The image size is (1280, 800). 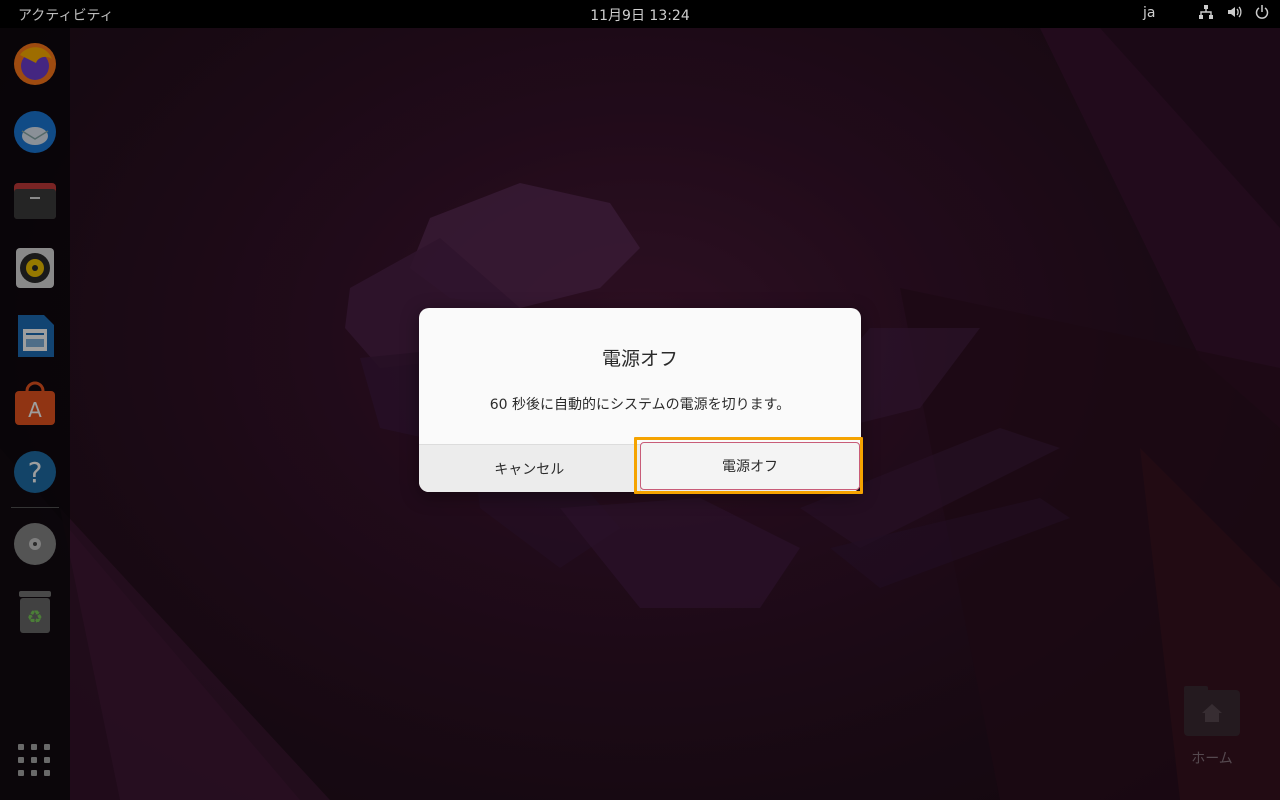 I want to click on volume-icon, so click(x=1234, y=12).